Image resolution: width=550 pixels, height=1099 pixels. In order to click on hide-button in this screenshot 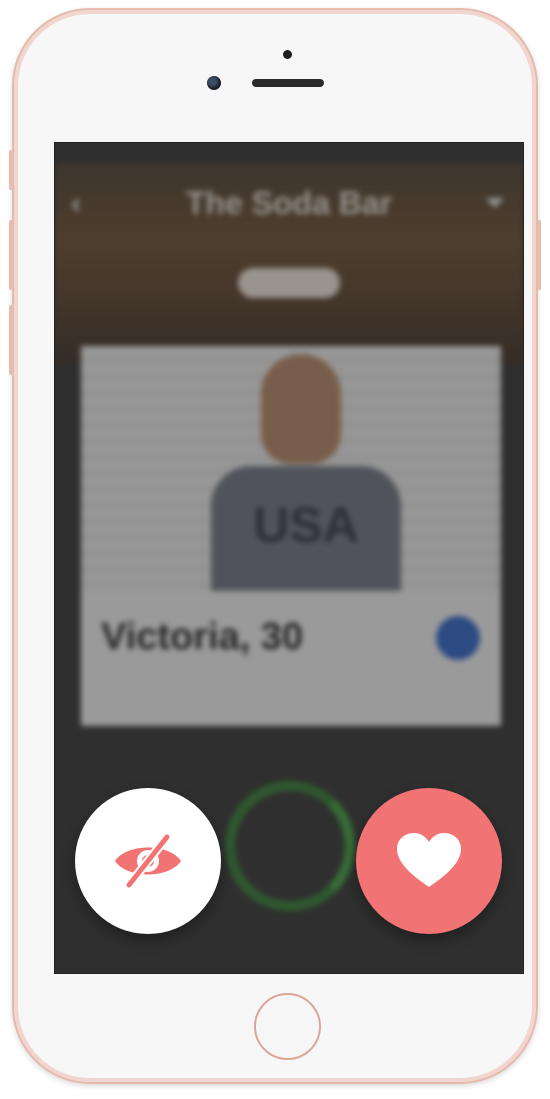, I will do `click(148, 861)`.